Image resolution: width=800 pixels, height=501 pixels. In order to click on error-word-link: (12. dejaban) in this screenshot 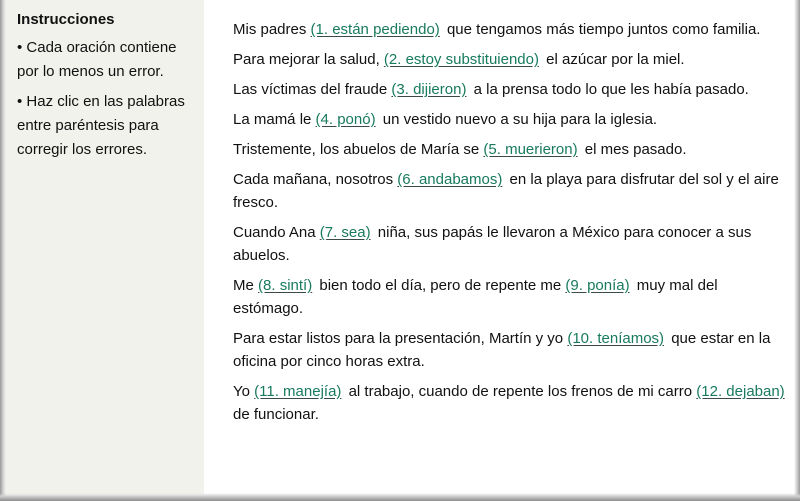, I will do `click(741, 391)`.